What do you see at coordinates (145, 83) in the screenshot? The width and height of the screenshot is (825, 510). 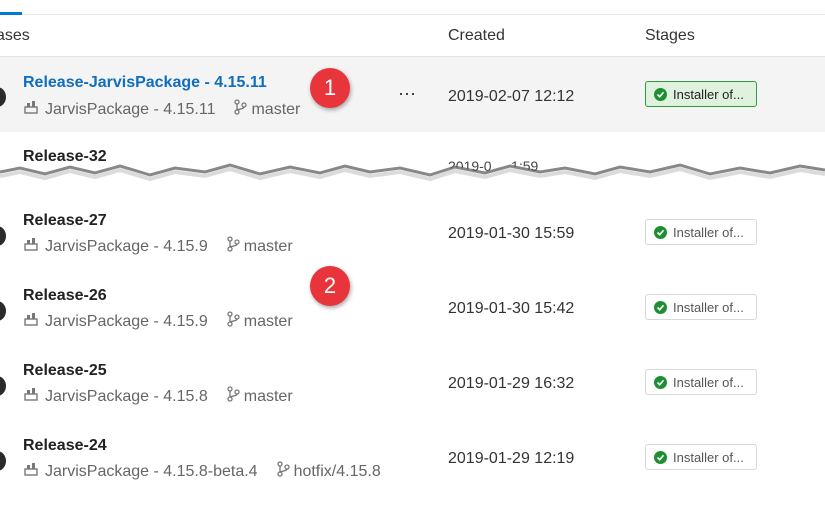 I see `release-title-link: Release-JarvisPackage - 4.15.11` at bounding box center [145, 83].